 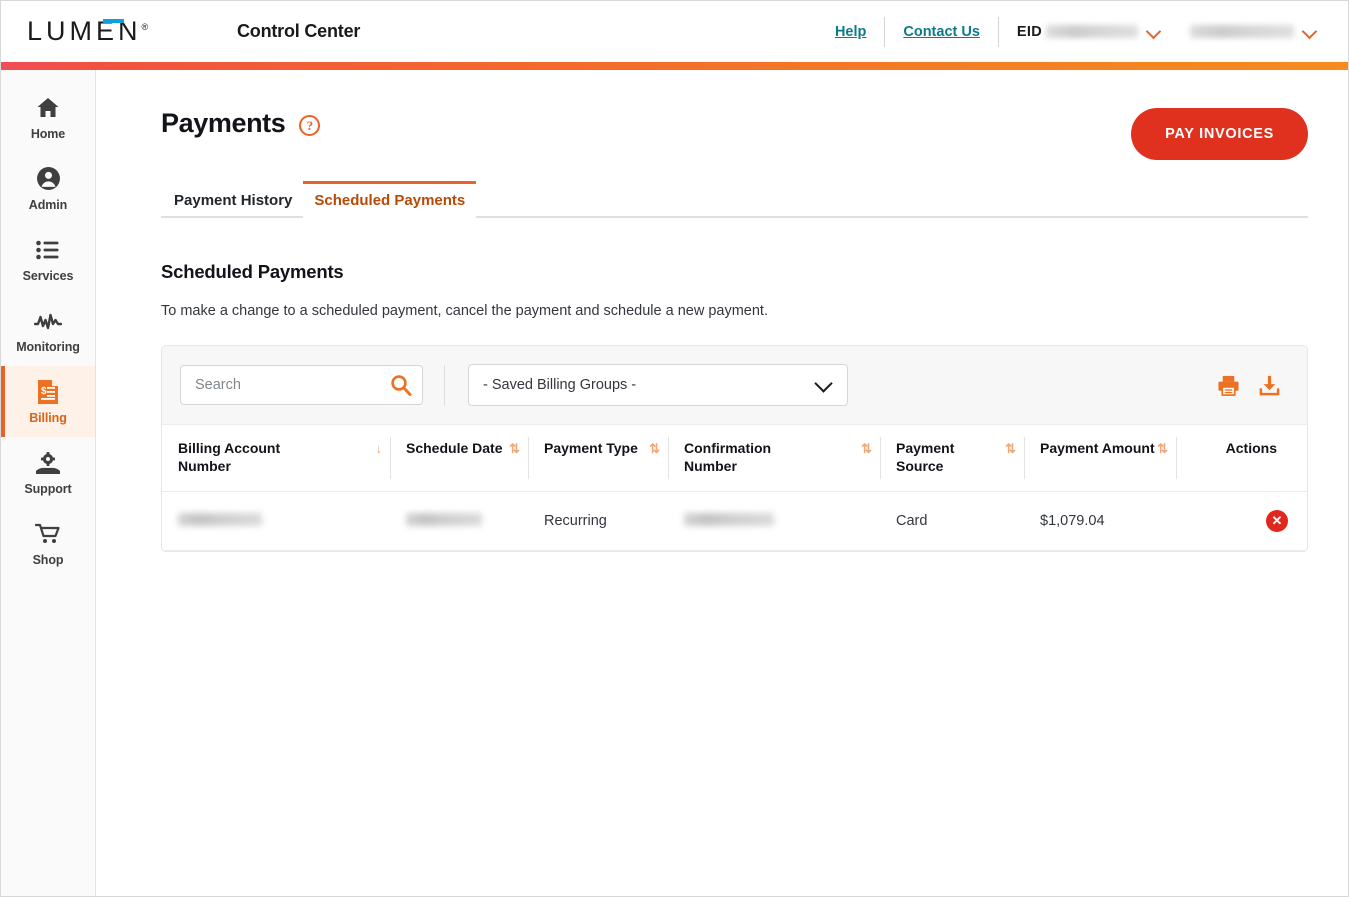 What do you see at coordinates (276, 521) in the screenshot?
I see `cell-billing-account-number` at bounding box center [276, 521].